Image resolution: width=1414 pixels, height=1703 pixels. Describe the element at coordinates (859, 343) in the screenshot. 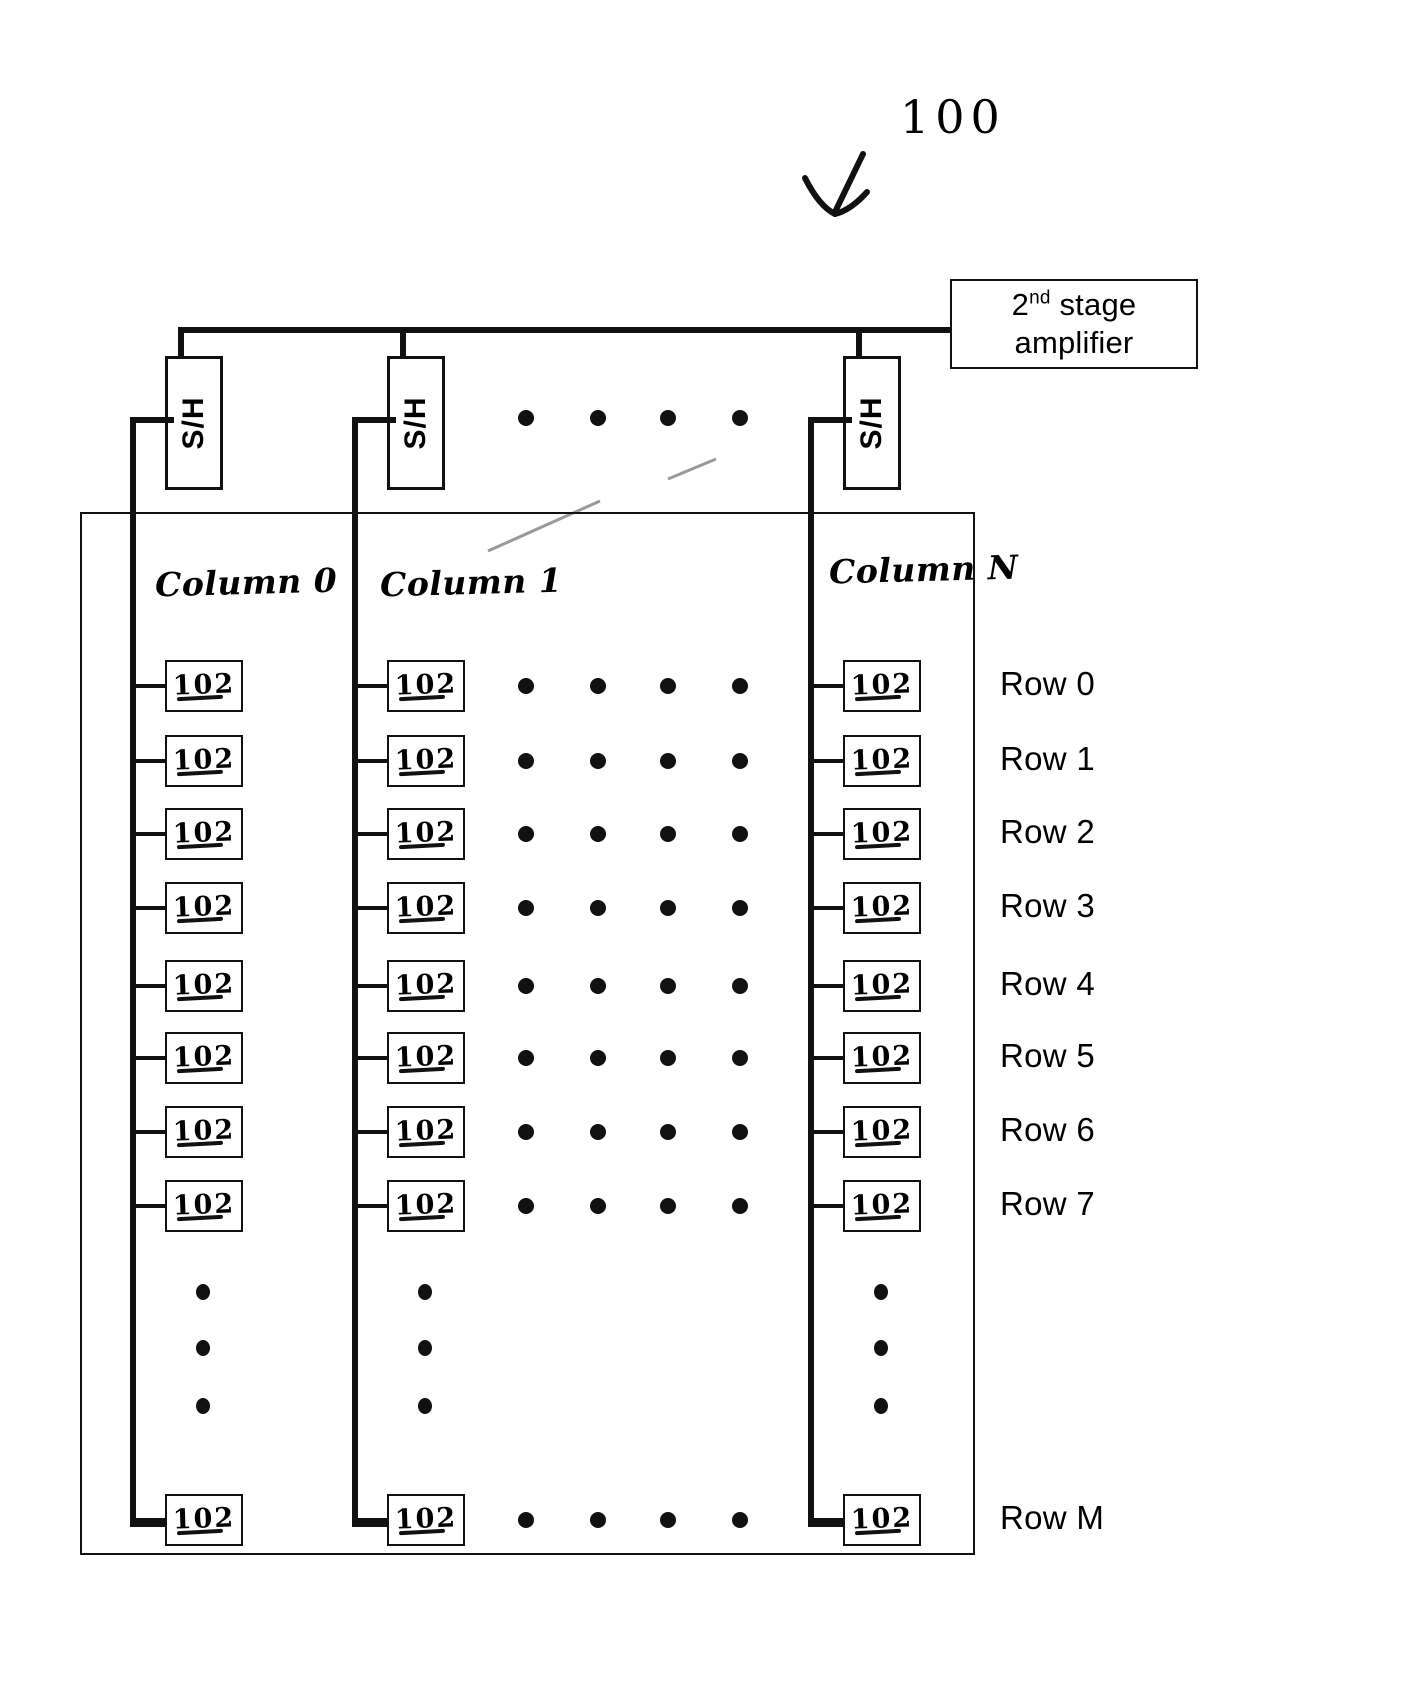

I see `bus-drop-colN` at that location.